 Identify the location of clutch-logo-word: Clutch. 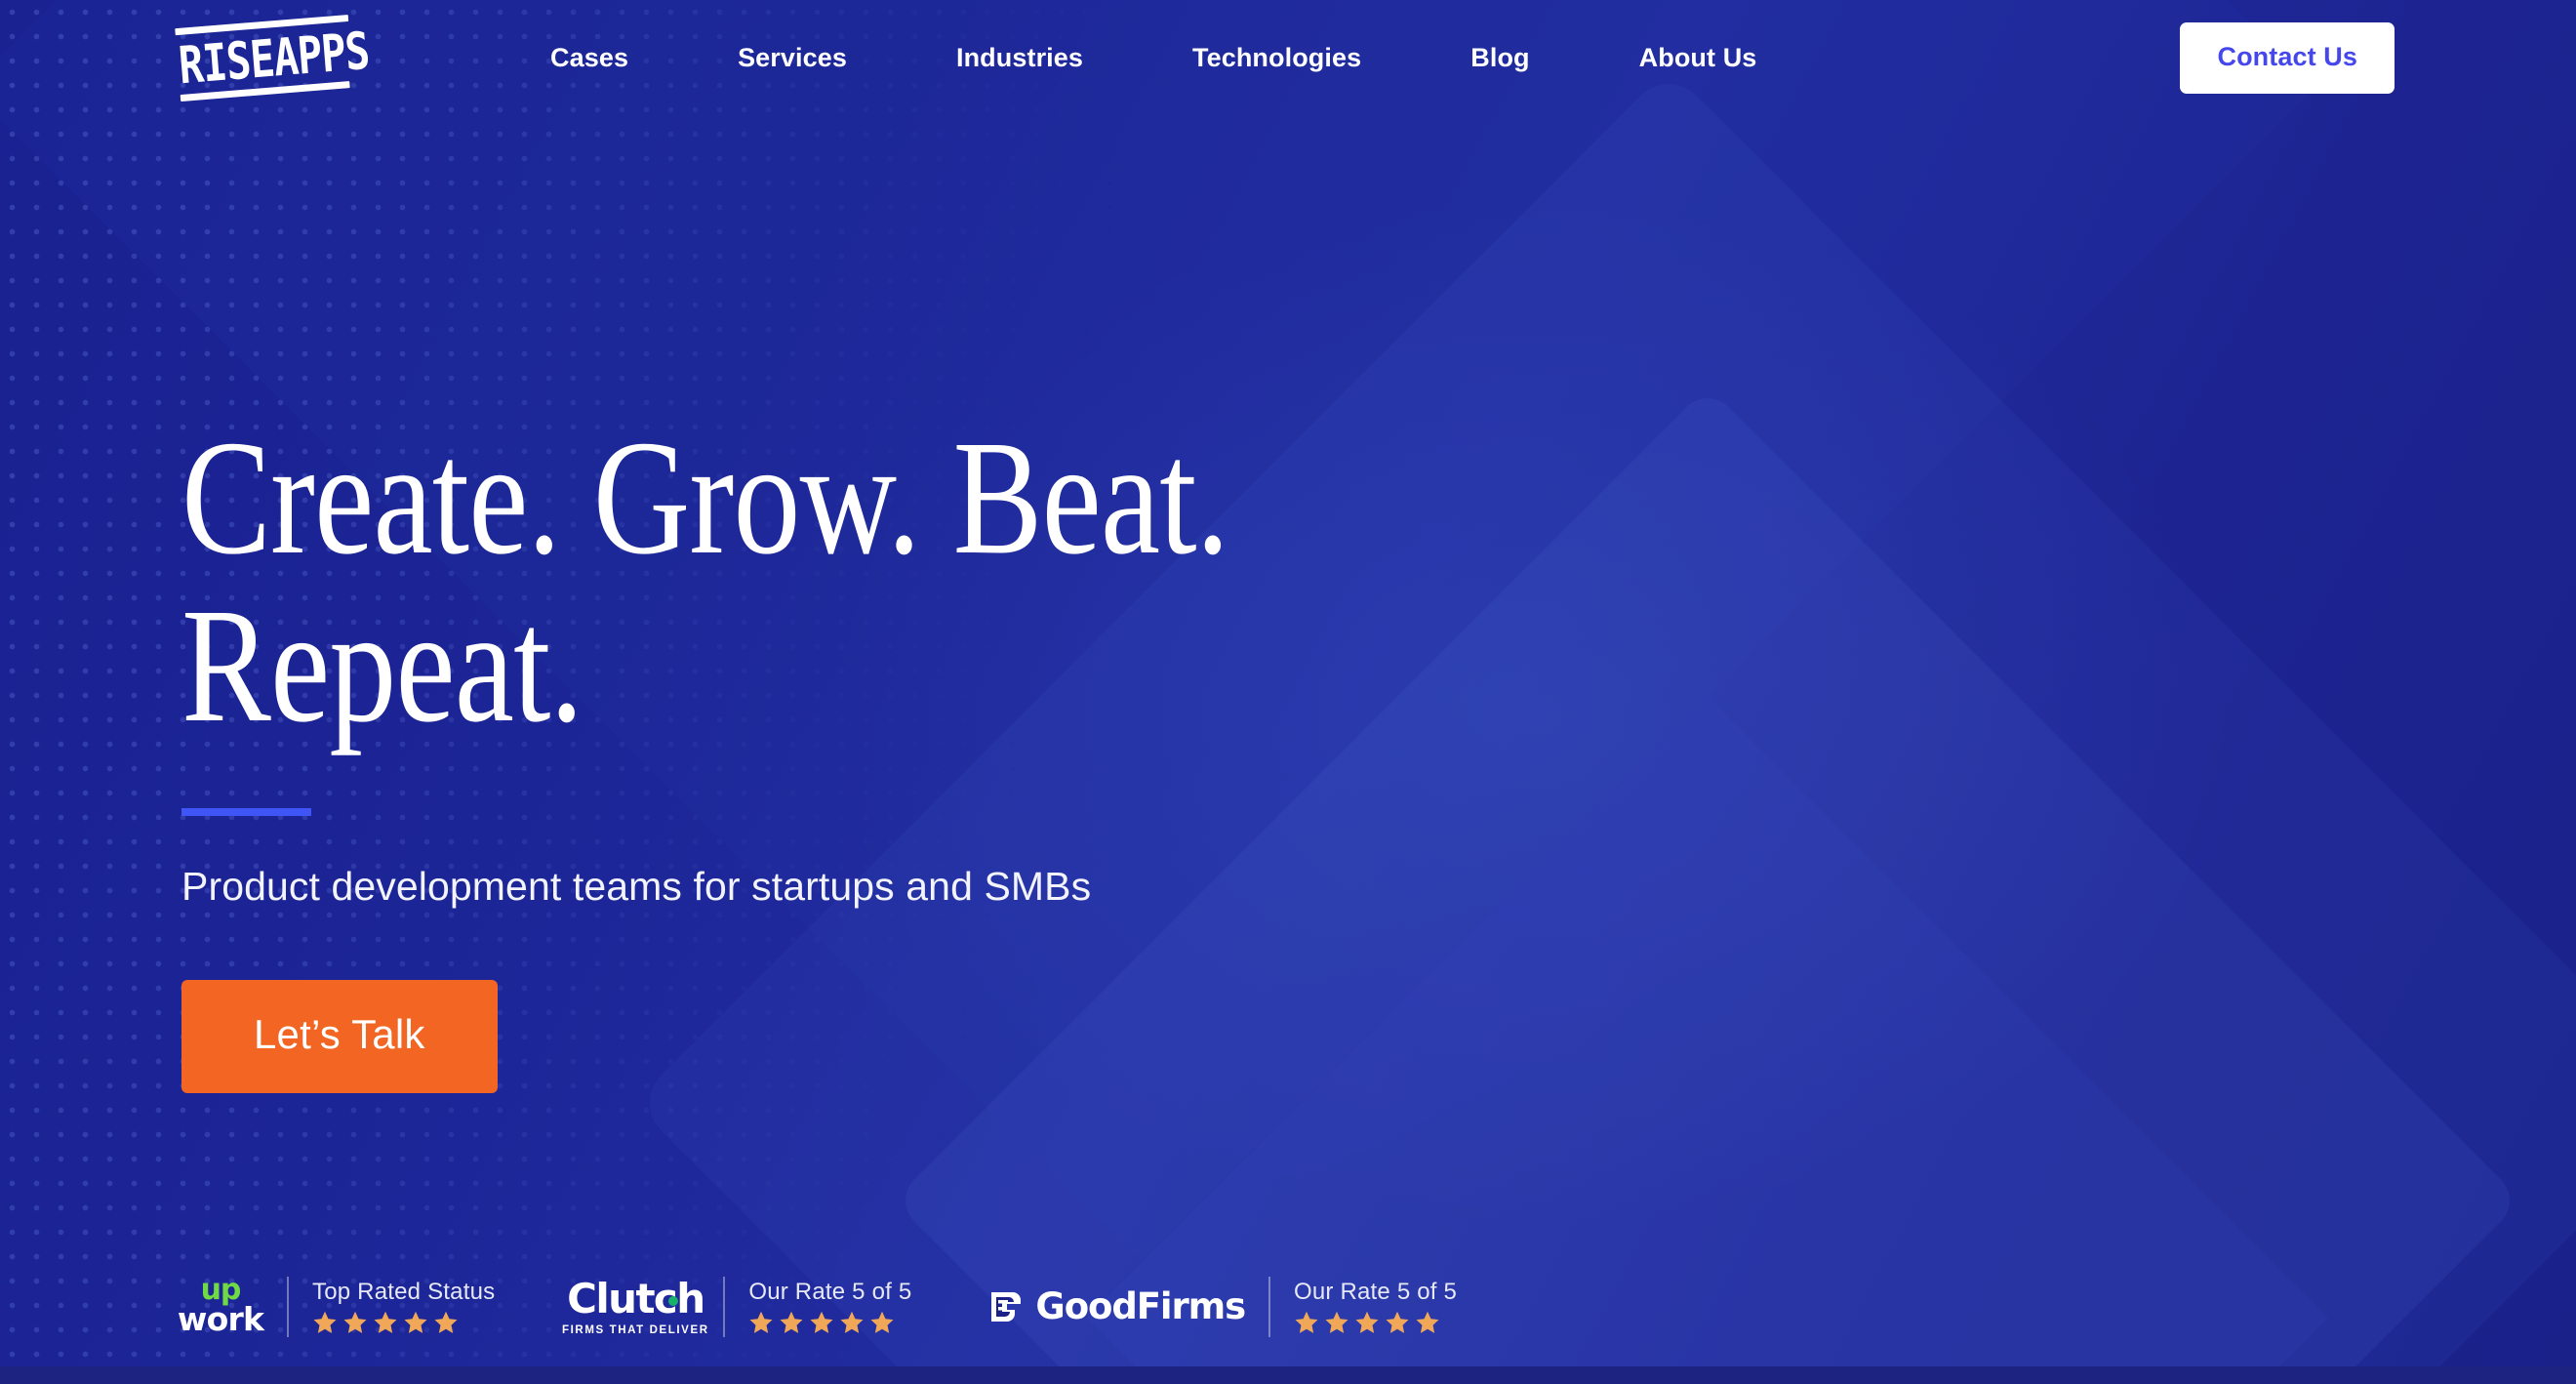
(636, 1298).